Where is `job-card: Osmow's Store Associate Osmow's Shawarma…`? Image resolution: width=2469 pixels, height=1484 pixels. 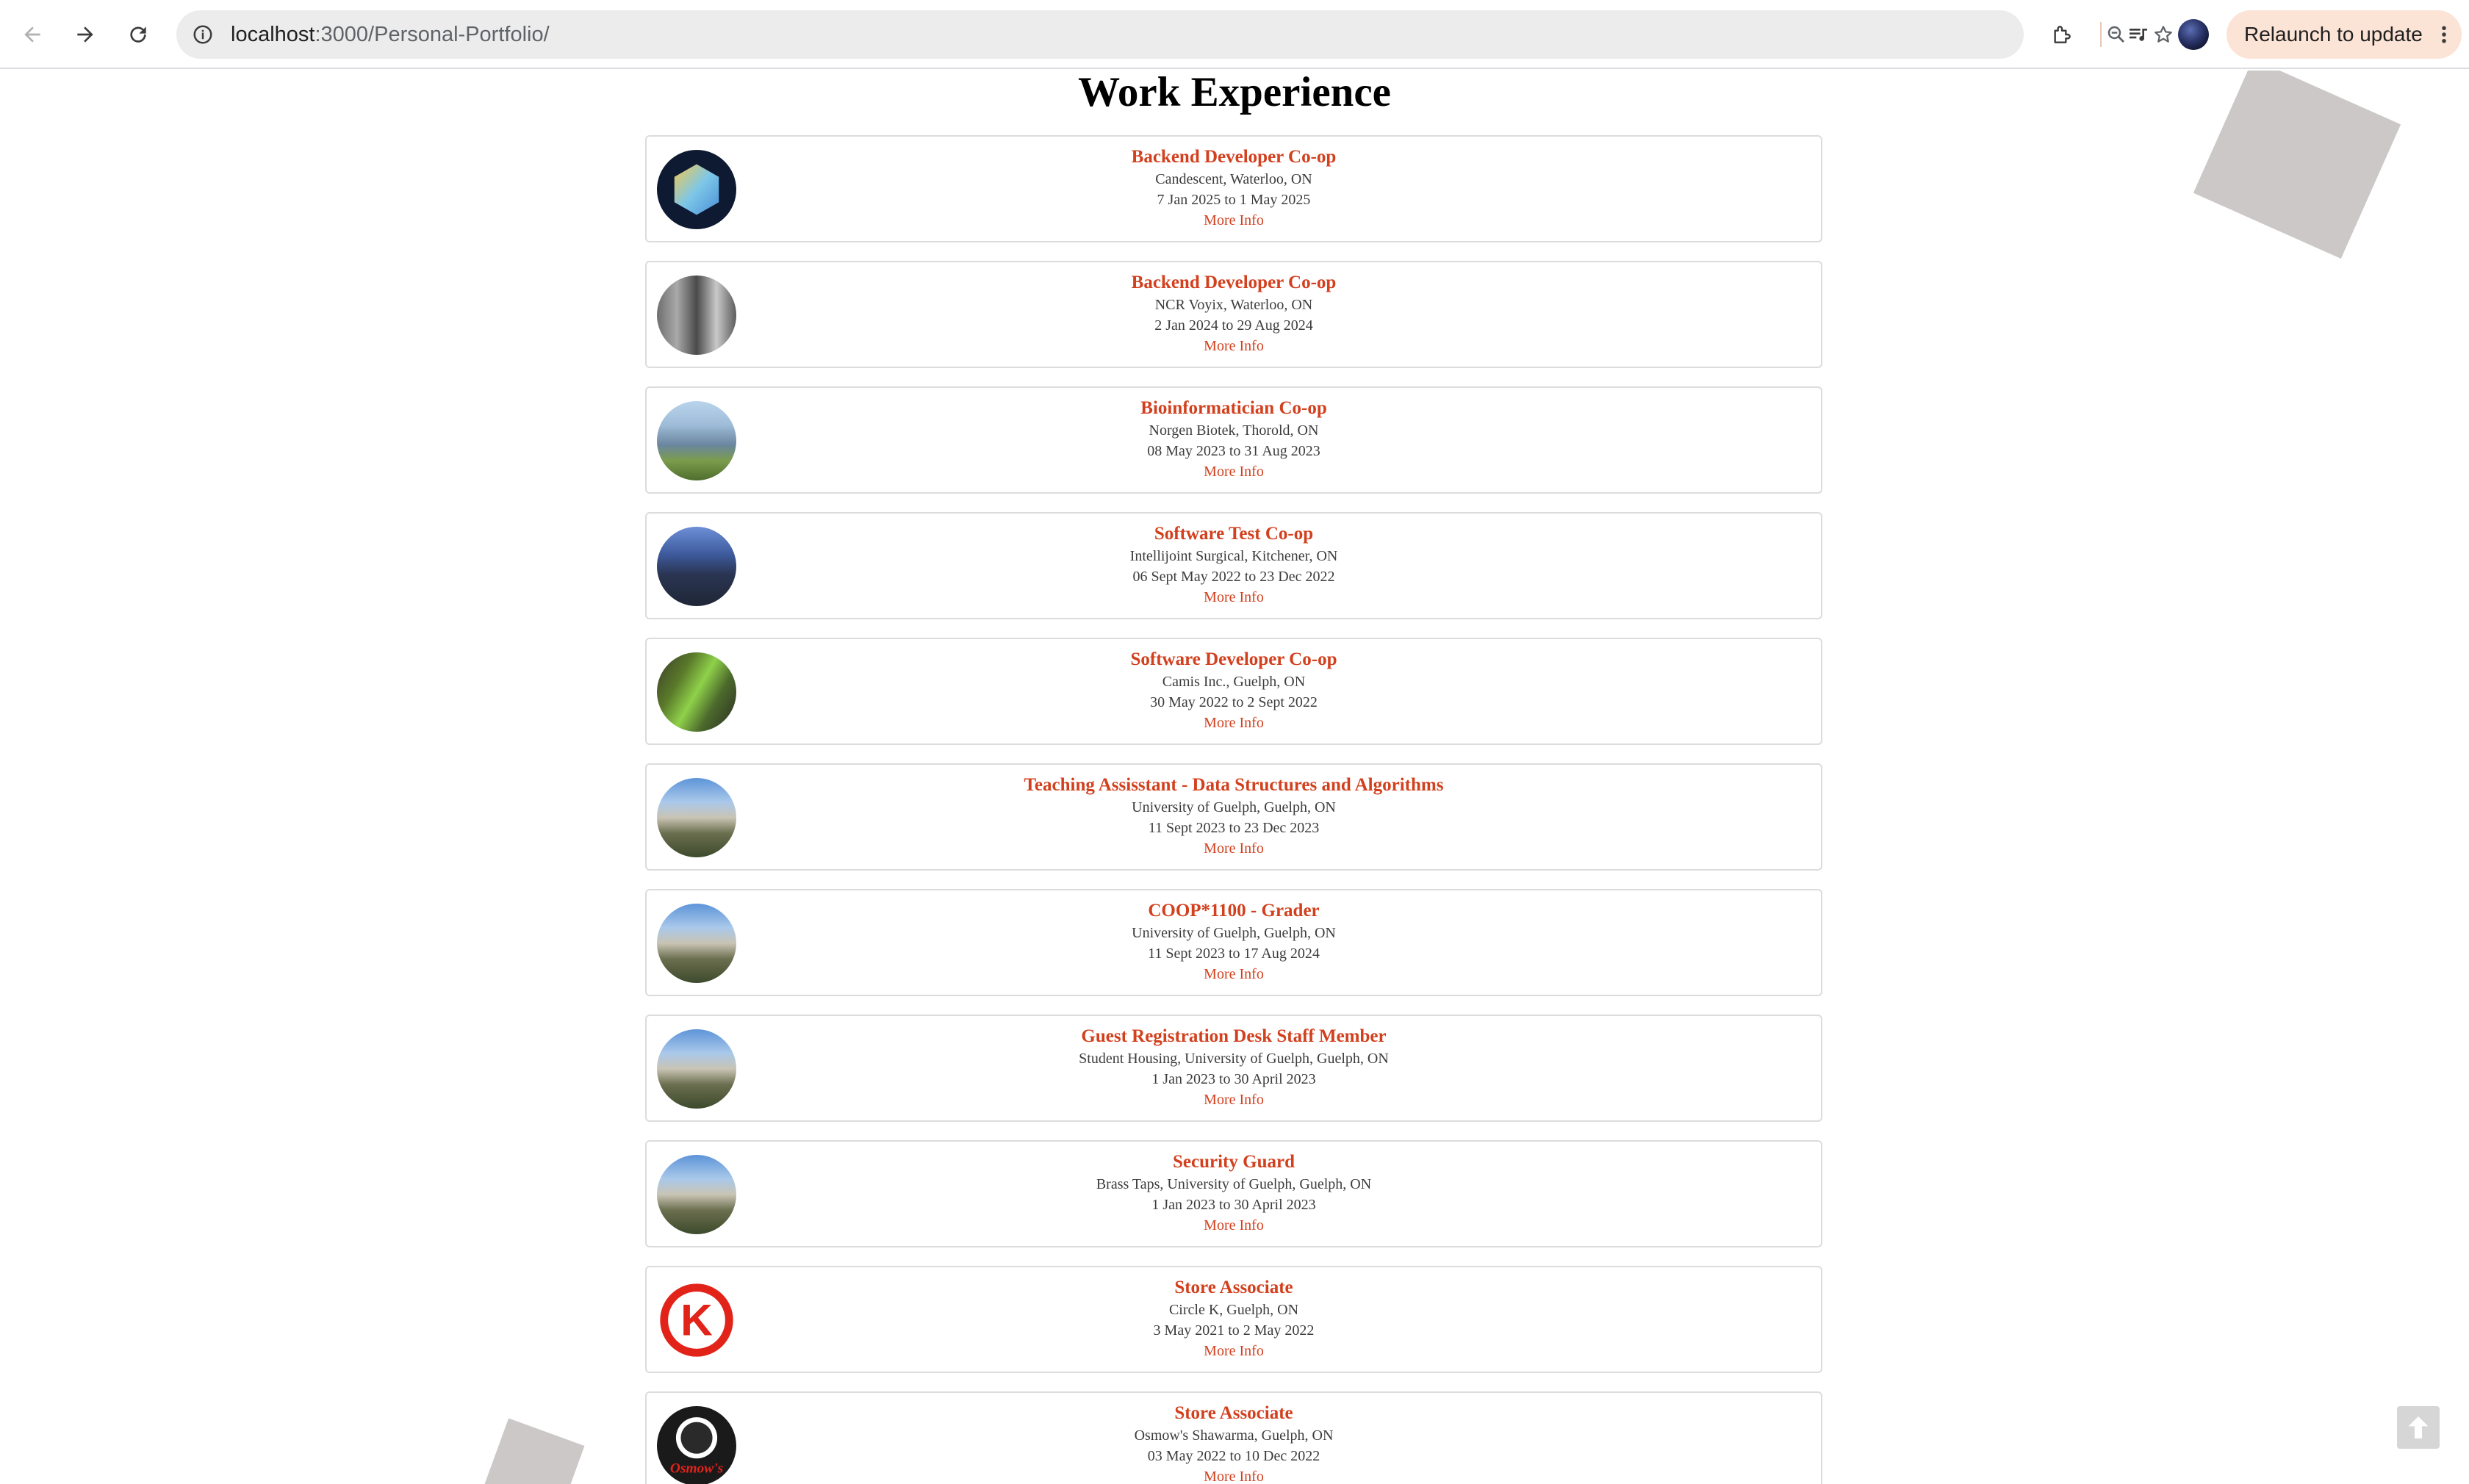 job-card: Osmow's Store Associate Osmow's Shawarma… is located at coordinates (1233, 1437).